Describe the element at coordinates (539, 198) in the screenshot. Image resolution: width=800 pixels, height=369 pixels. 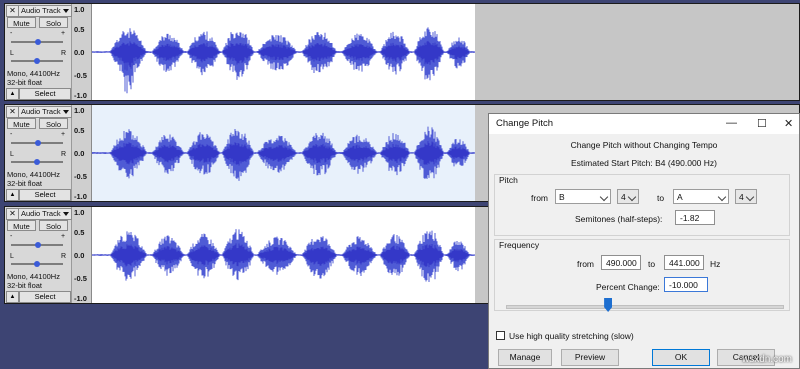
I see `pitch-from-label: from` at that location.